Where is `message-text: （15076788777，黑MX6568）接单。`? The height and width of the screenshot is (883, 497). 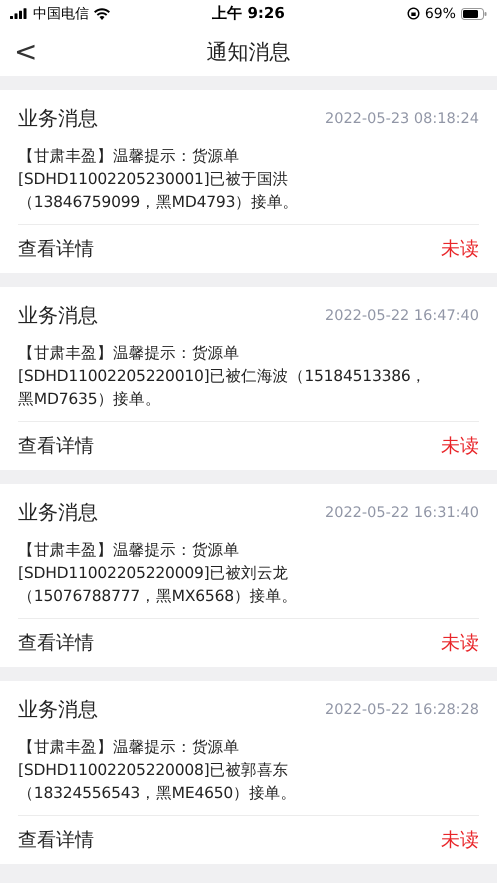
message-text: （15076788777，黑MX6568）接单。 is located at coordinates (158, 596).